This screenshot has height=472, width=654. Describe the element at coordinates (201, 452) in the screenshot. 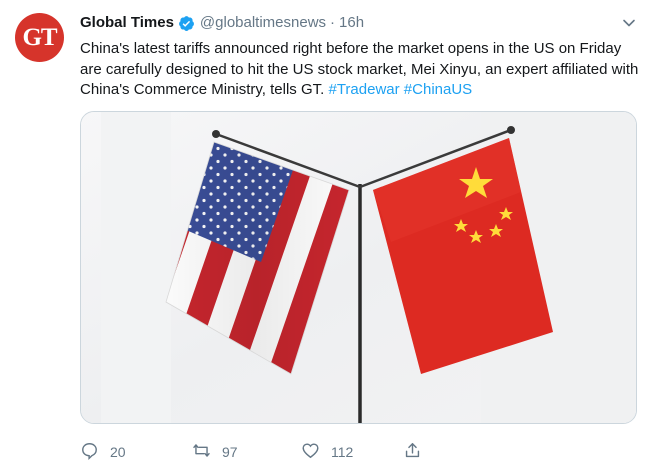

I see `retweet-icon` at that location.